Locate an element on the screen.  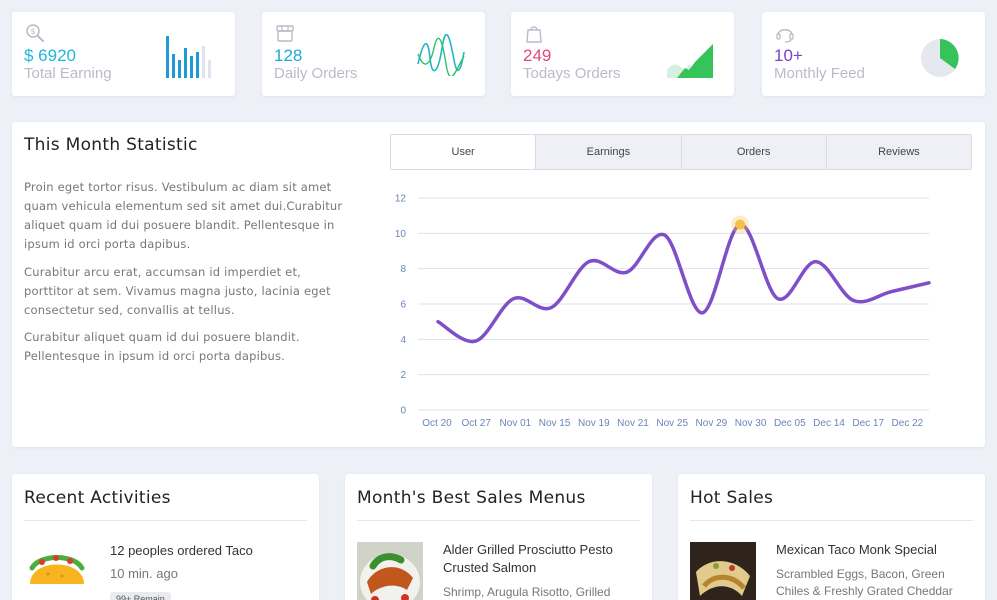
statistic-title: This Month Statistic is located at coordinates (111, 145).